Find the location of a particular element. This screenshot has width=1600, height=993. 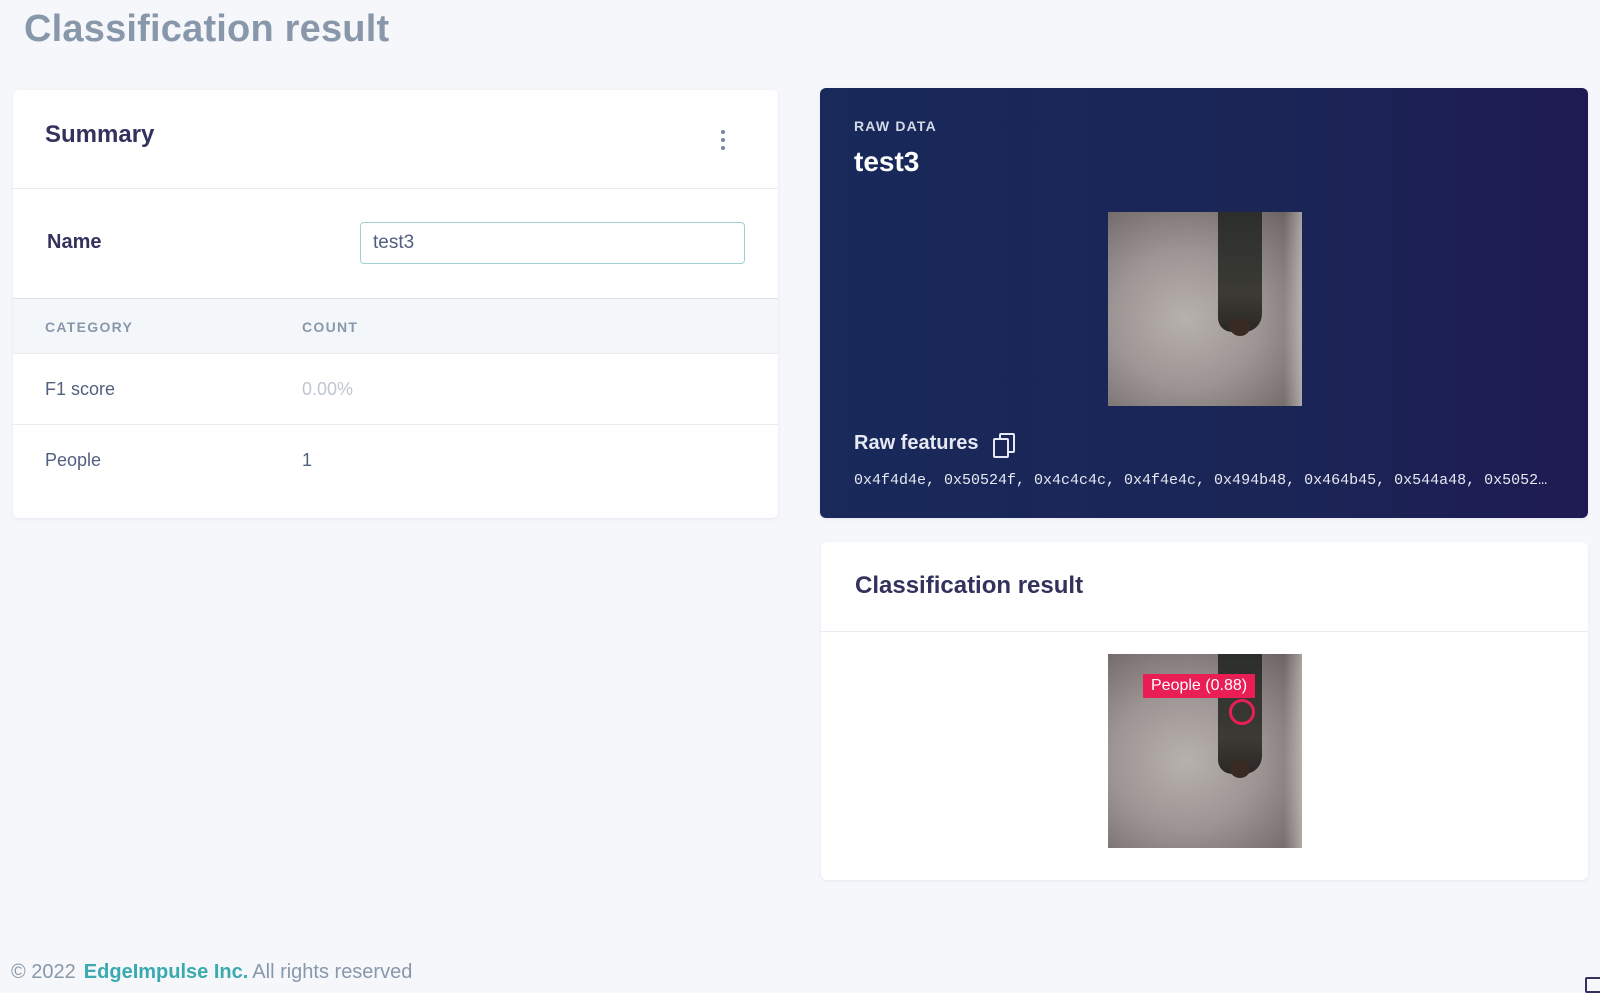

name-row: Name is located at coordinates (395, 244).